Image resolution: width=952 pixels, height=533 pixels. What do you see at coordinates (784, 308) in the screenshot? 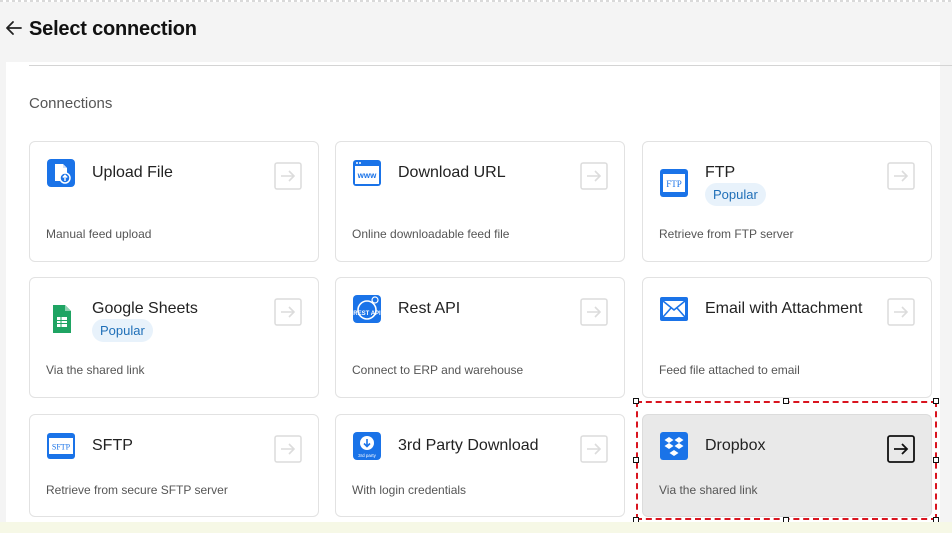
I see `card-title: Email with Attachment` at bounding box center [784, 308].